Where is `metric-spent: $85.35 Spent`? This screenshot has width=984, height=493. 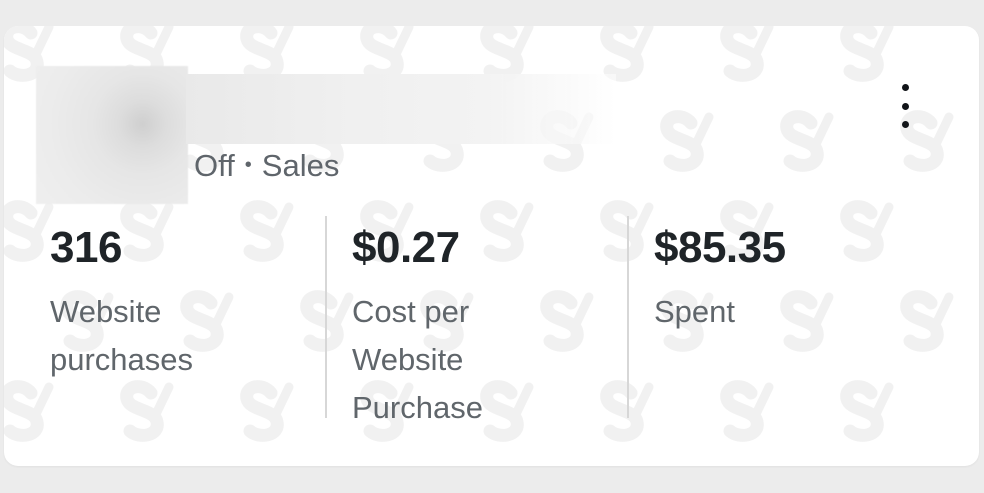
metric-spent: $85.35 Spent is located at coordinates (784, 326).